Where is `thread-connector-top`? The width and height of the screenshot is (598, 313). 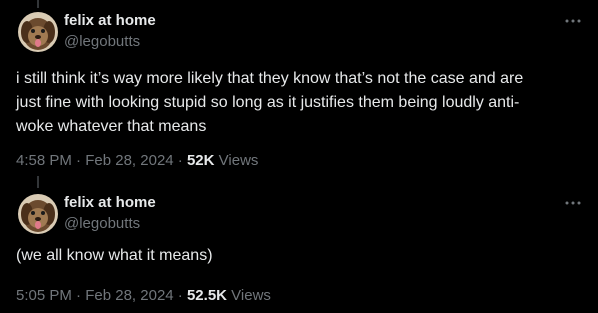 thread-connector-top is located at coordinates (38, 4).